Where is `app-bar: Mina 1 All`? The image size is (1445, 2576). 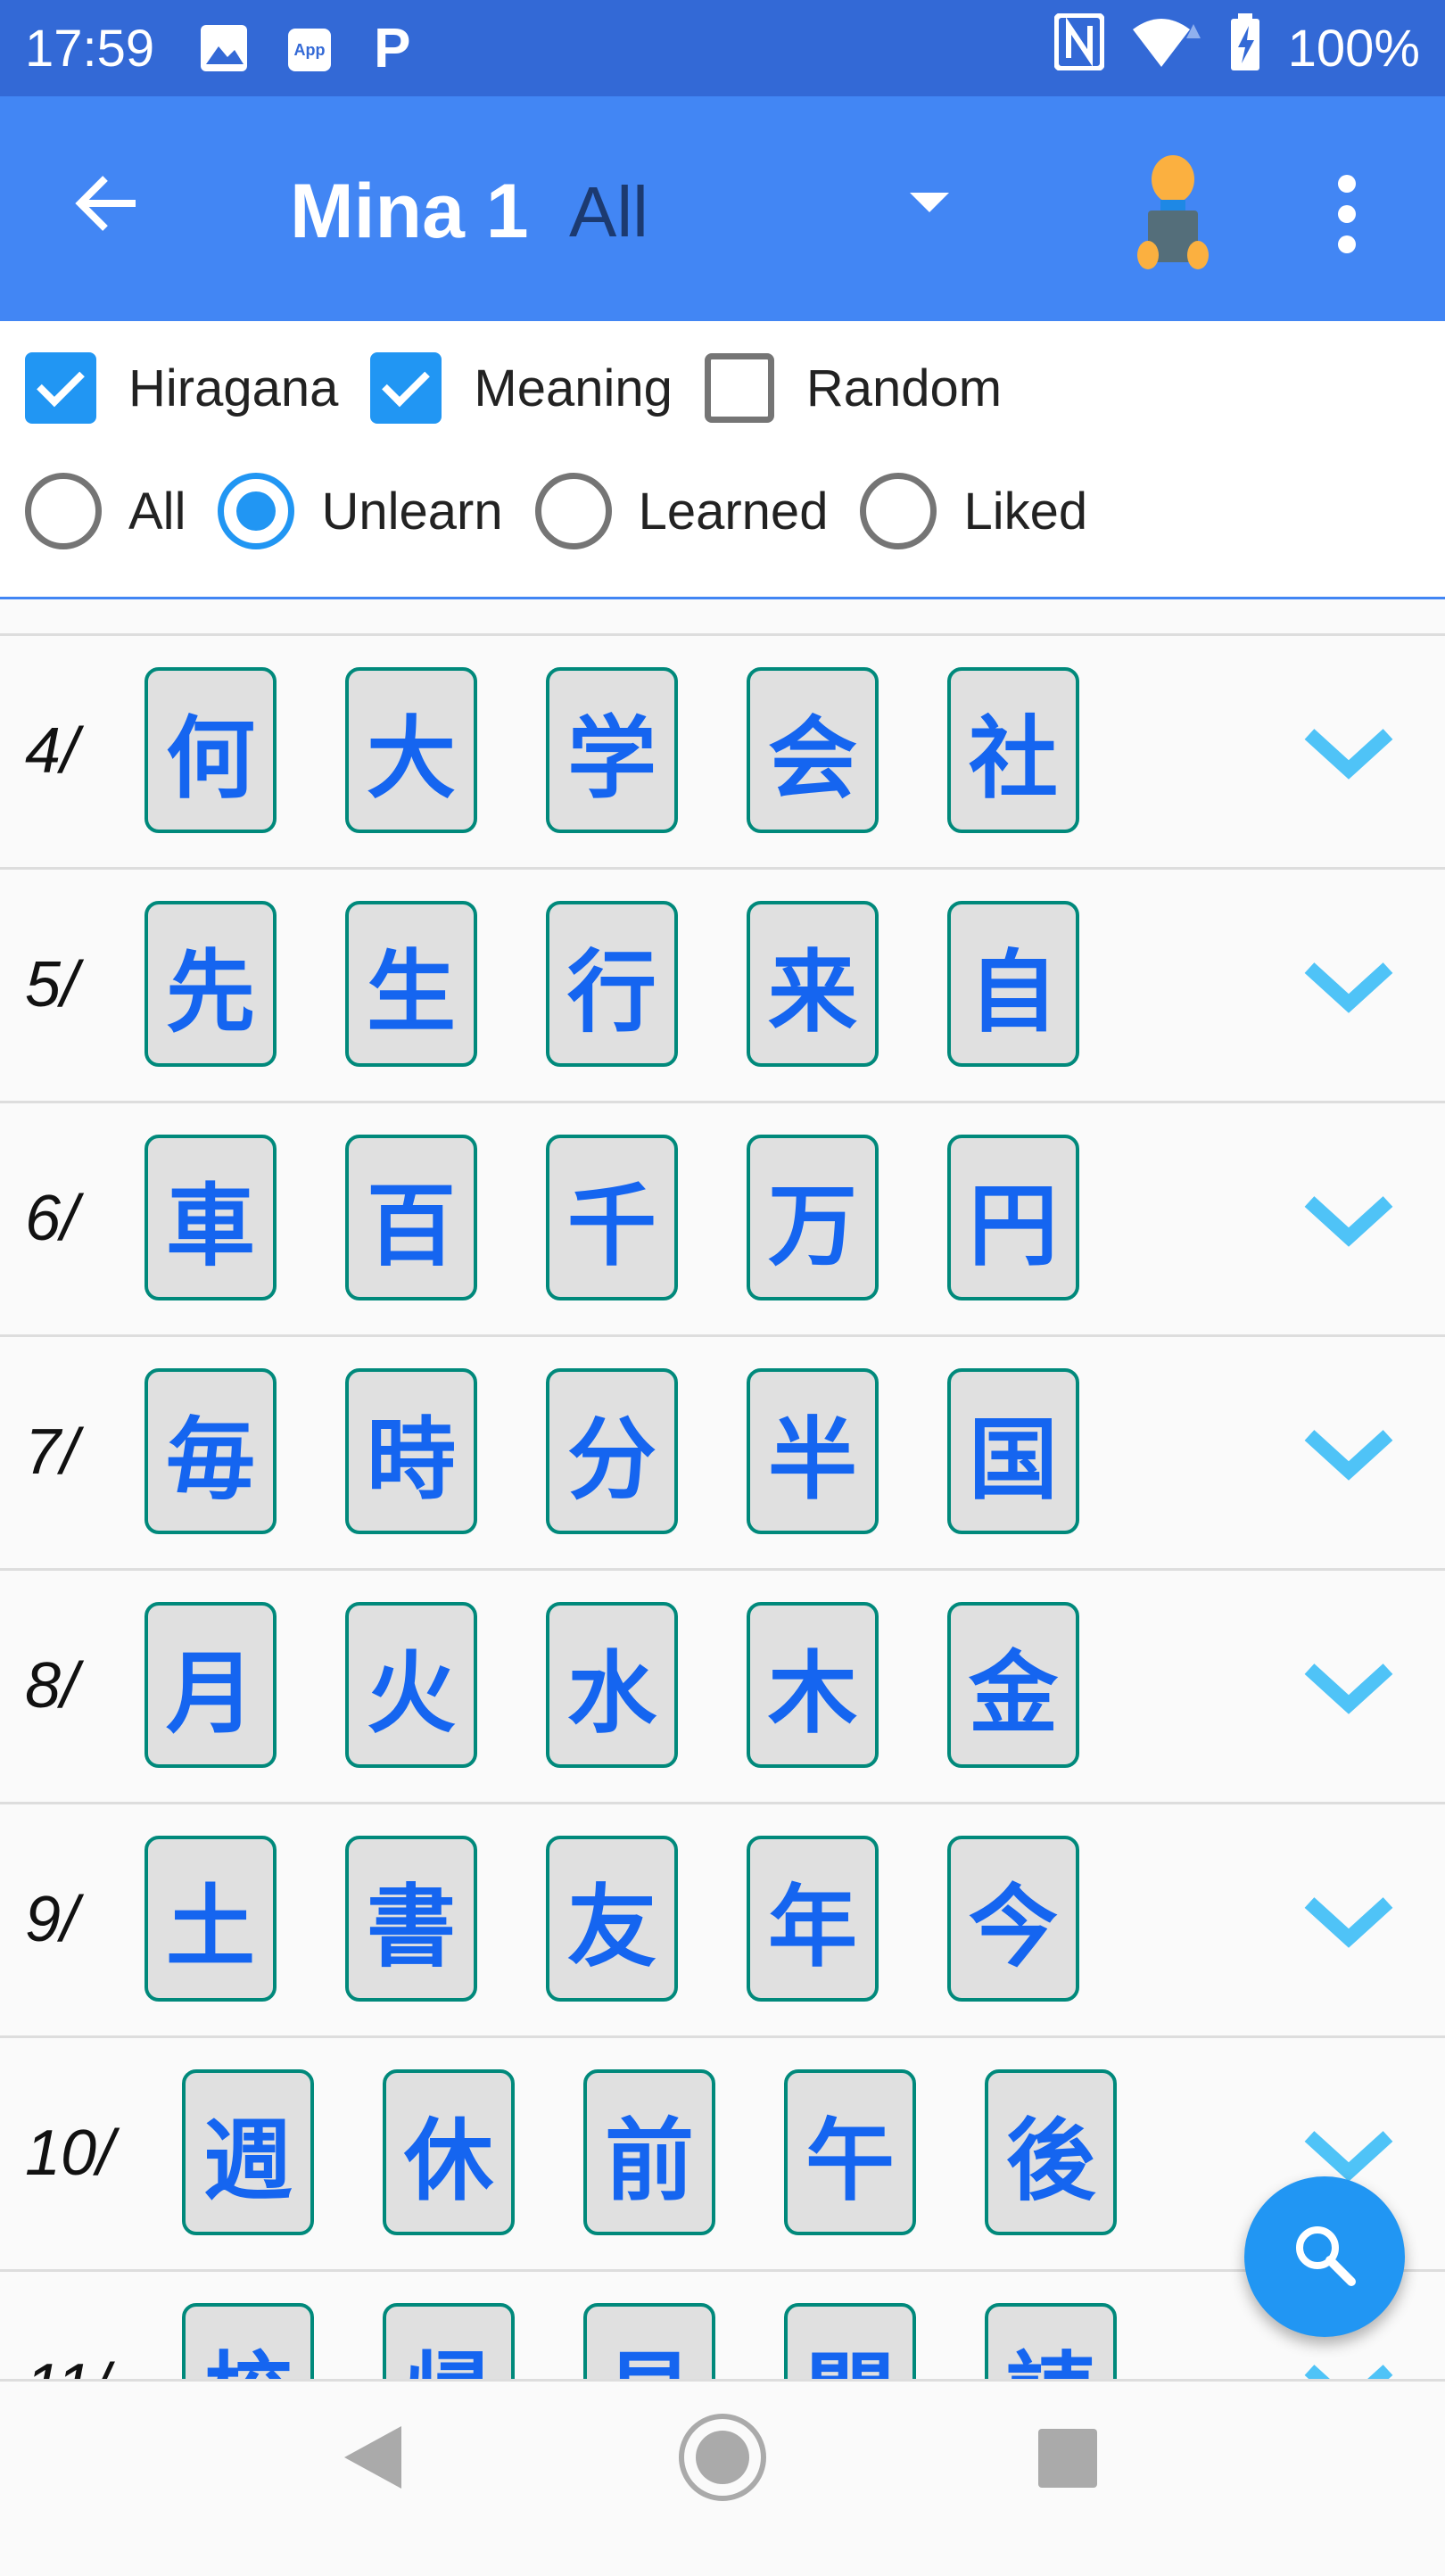 app-bar: Mina 1 All is located at coordinates (723, 209).